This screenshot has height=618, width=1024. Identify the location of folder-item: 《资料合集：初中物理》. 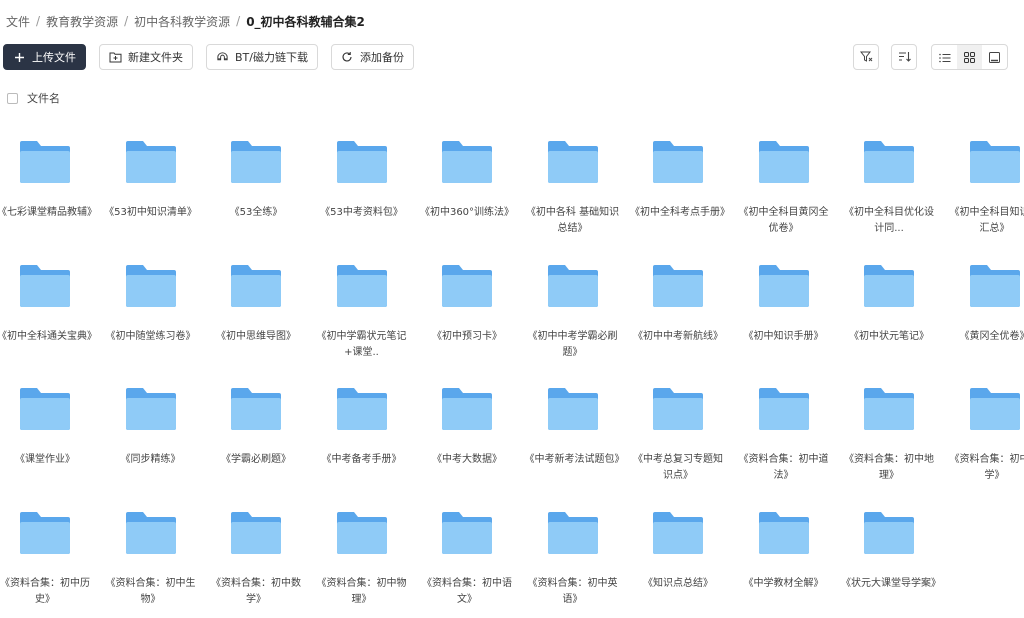
(362, 557).